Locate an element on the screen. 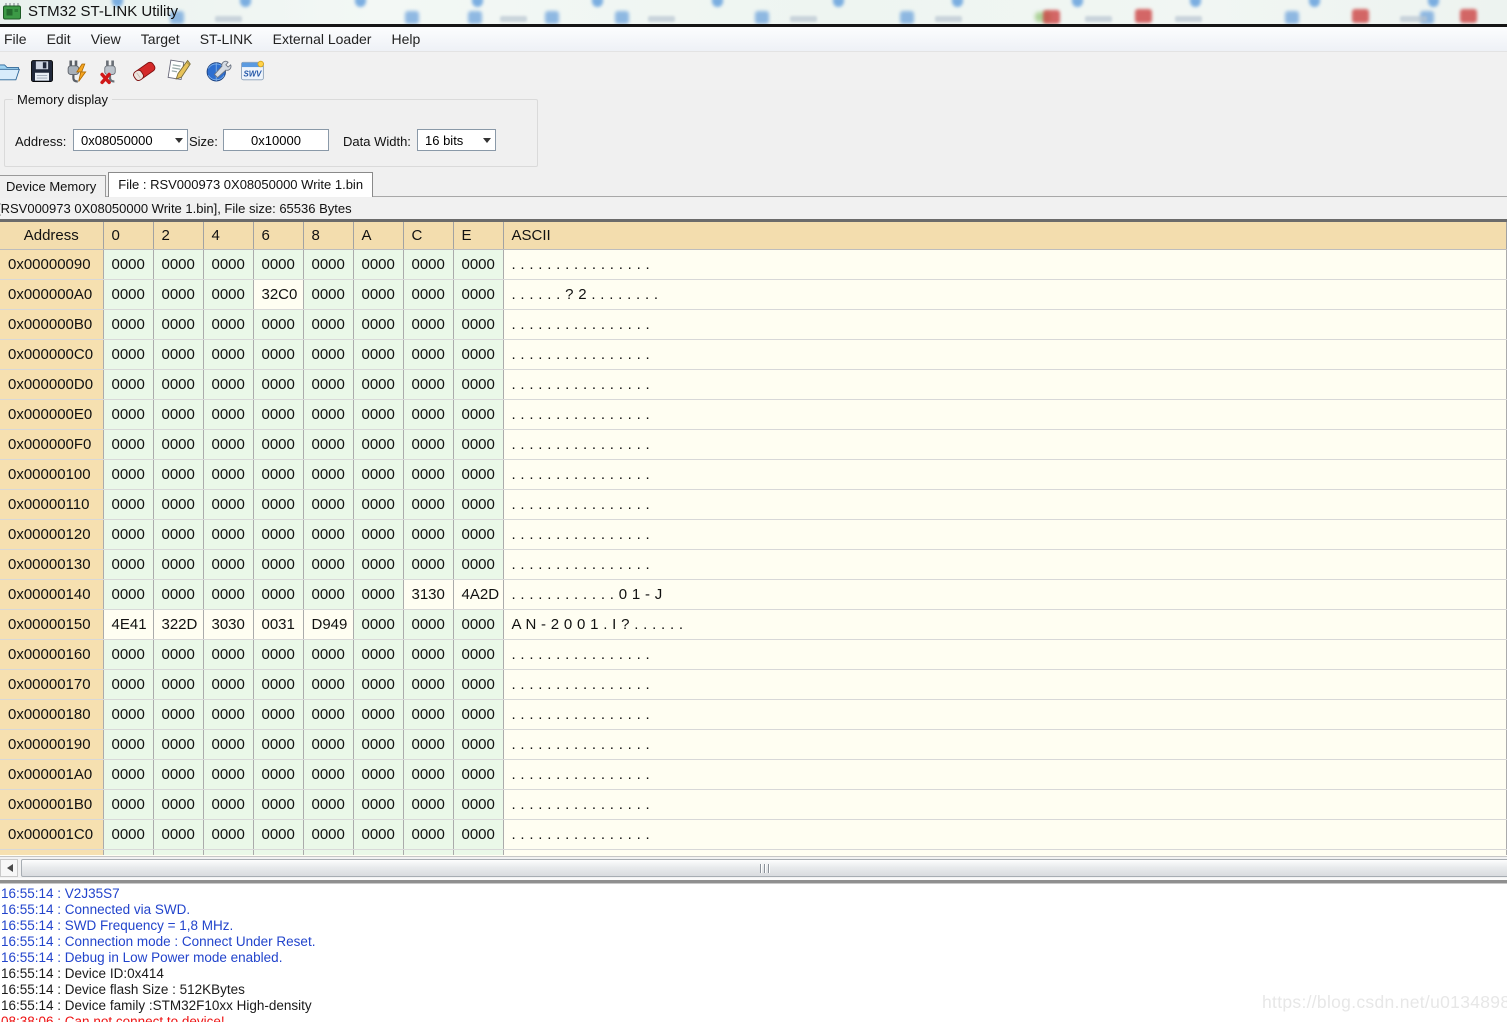 Image resolution: width=1507 pixels, height=1022 pixels. hex-cell: 322D is located at coordinates (178, 624).